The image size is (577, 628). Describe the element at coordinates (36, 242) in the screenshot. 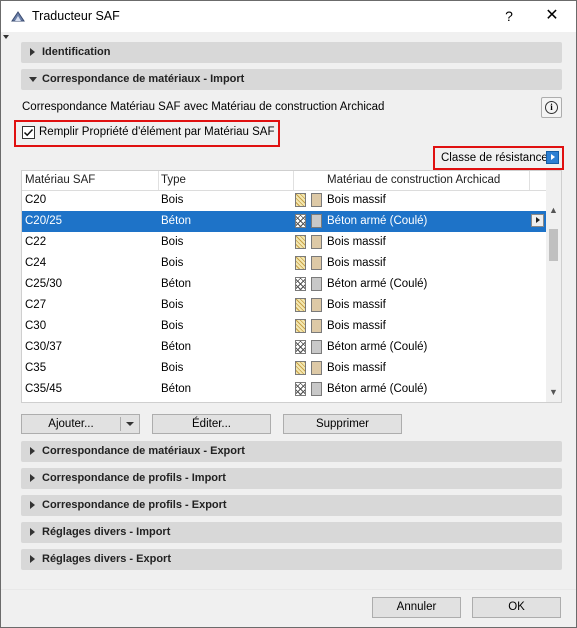

I see `cell-saf-material: C22` at that location.